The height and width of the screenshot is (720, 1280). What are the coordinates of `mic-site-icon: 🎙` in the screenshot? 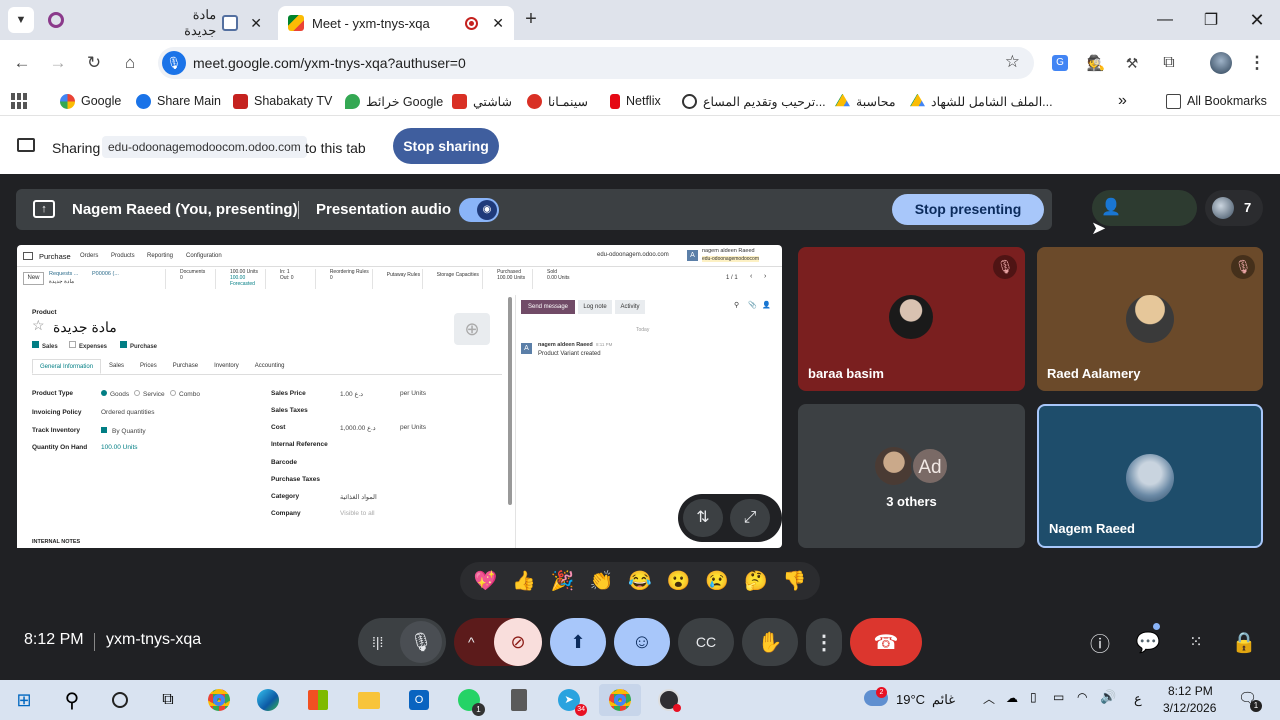 It's located at (174, 63).